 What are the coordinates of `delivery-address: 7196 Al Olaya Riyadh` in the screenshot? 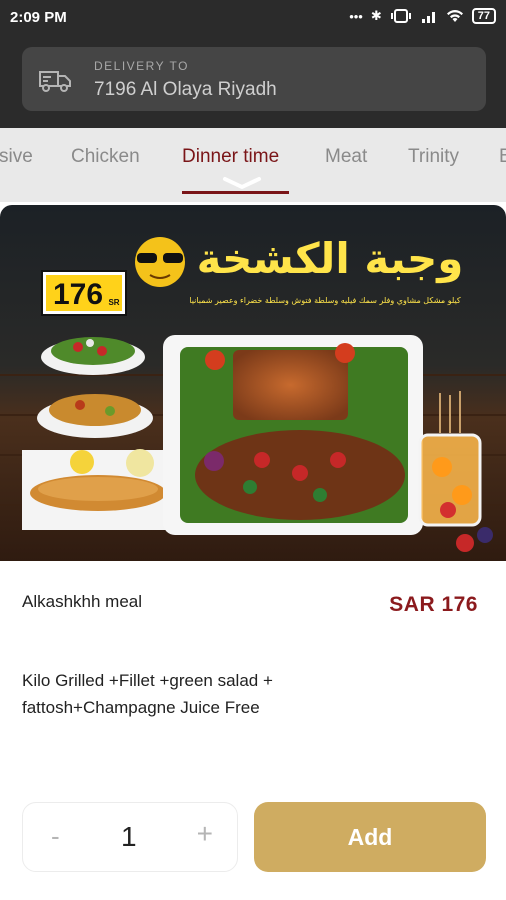 It's located at (185, 89).